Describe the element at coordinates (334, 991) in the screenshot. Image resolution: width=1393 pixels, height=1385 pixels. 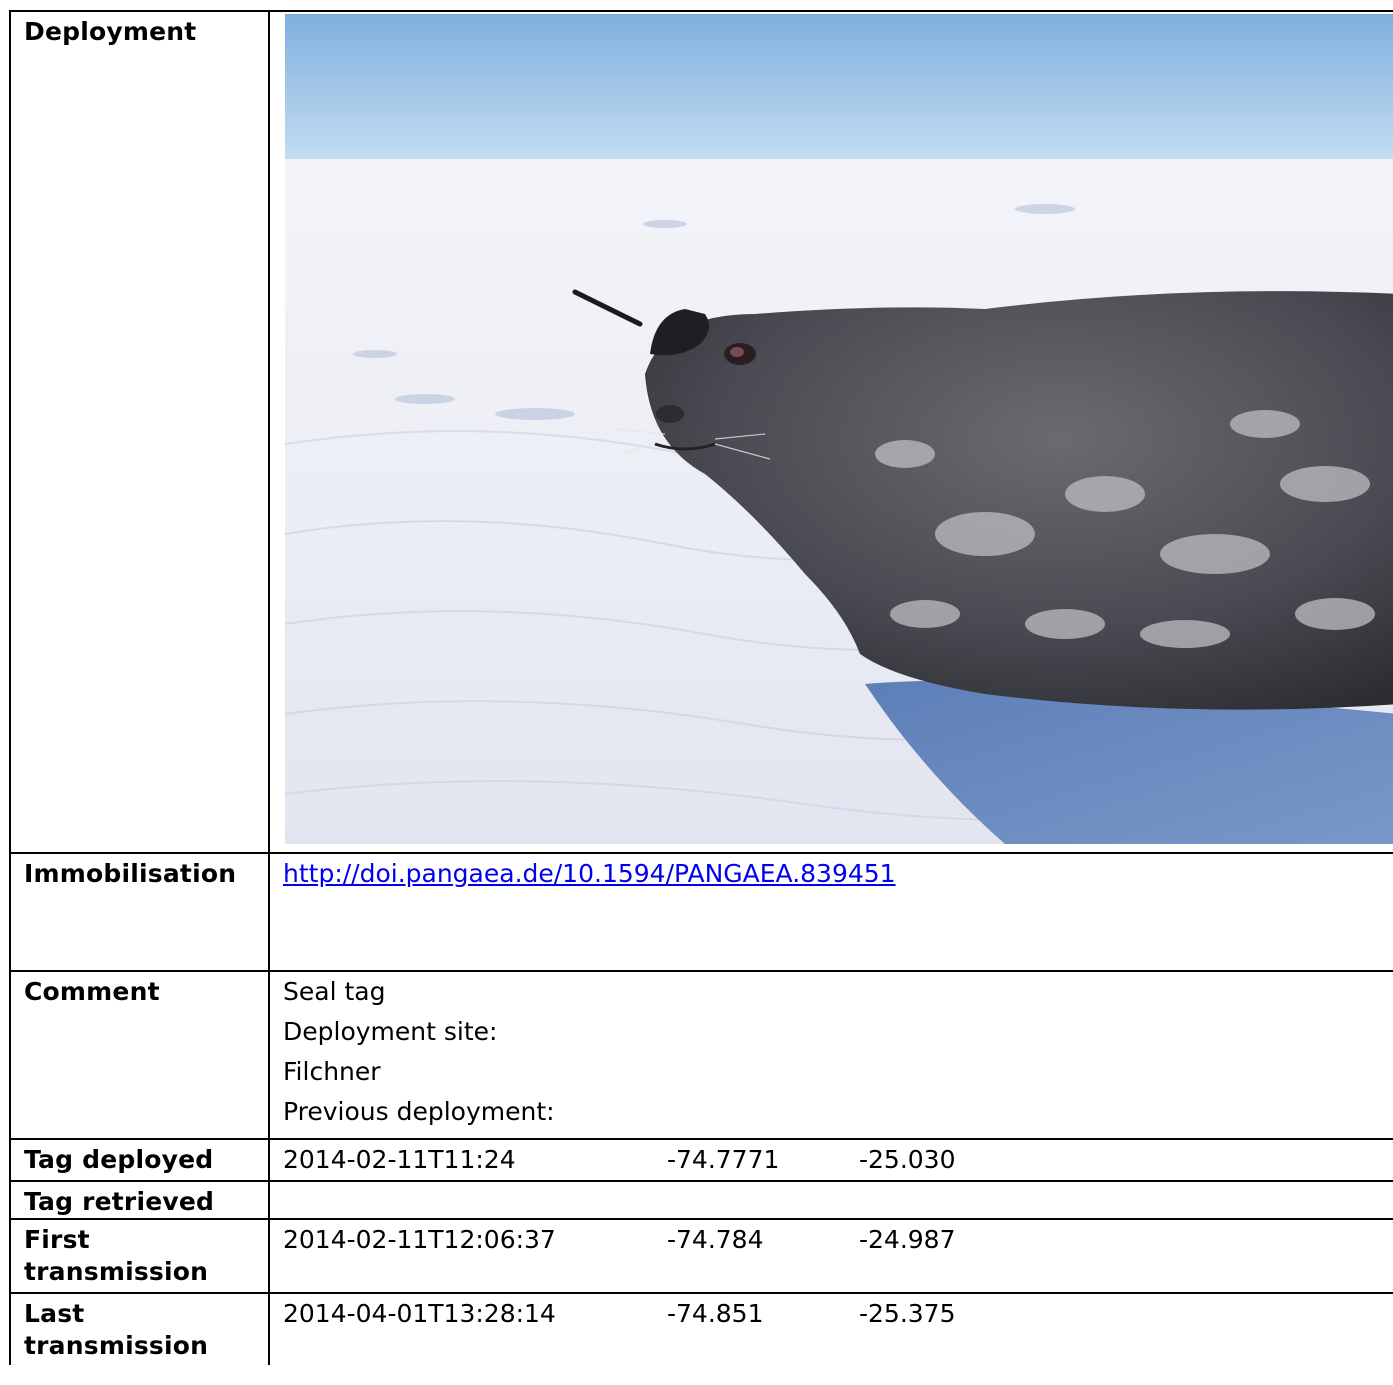
I see `comment-line: Seal tag` at that location.